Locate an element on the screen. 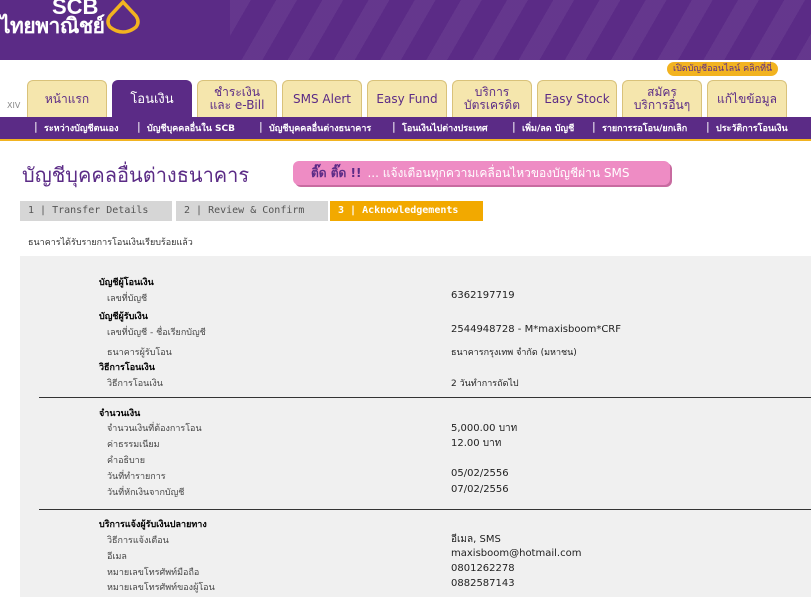 The image size is (811, 597). confirmation-message: ธนาคารได้รับรายการโอนเงินเรียบร้อยแล้ว is located at coordinates (110, 243).